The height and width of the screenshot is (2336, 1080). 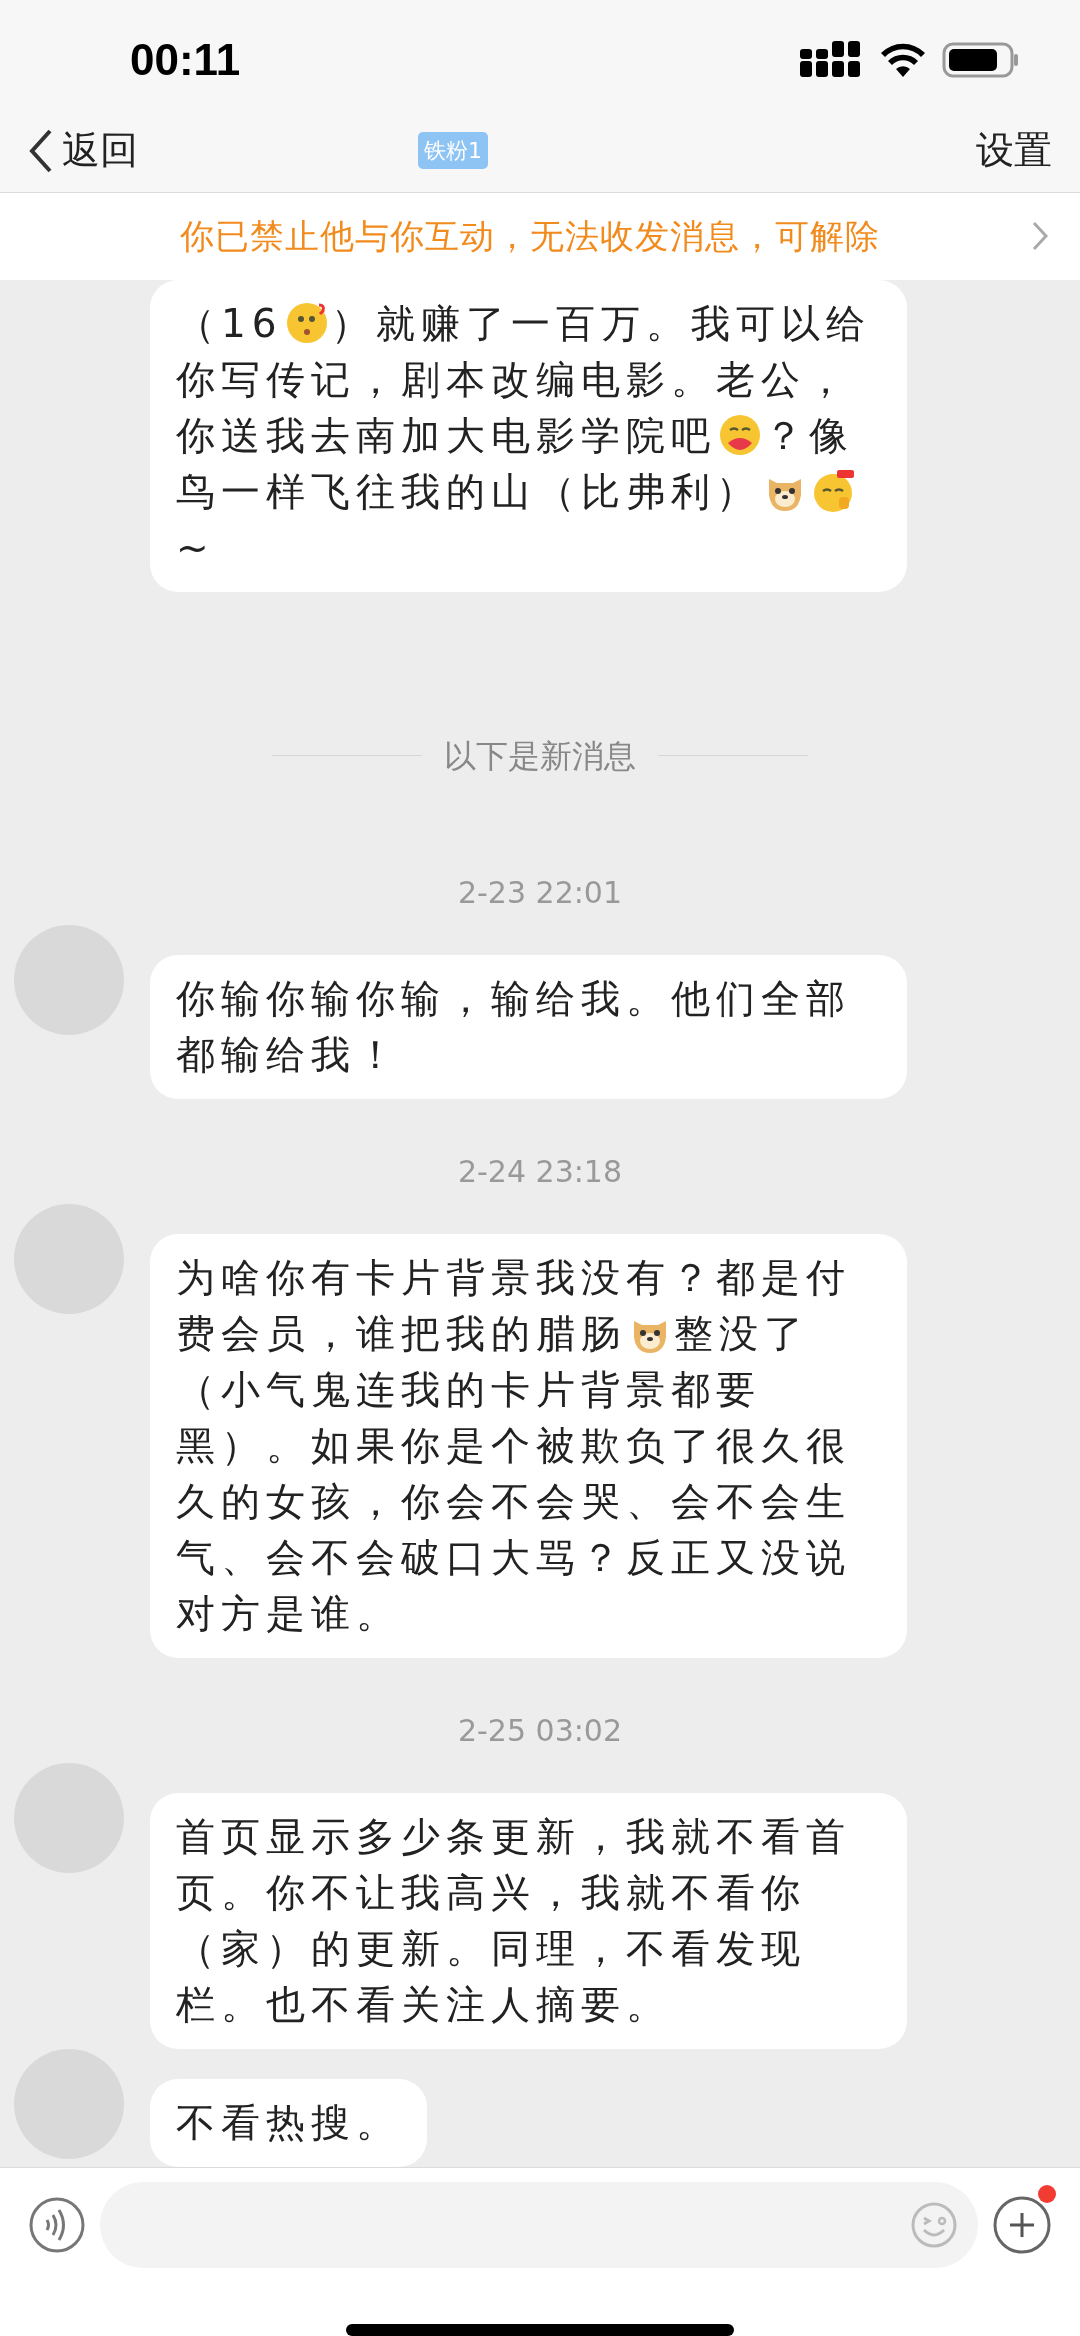 I want to click on status-time: 00:11, so click(x=185, y=59).